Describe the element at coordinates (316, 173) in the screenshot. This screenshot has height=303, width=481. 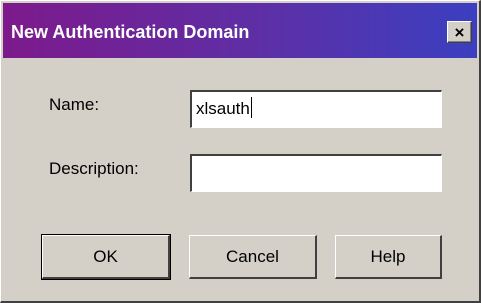
I see `description-field` at that location.